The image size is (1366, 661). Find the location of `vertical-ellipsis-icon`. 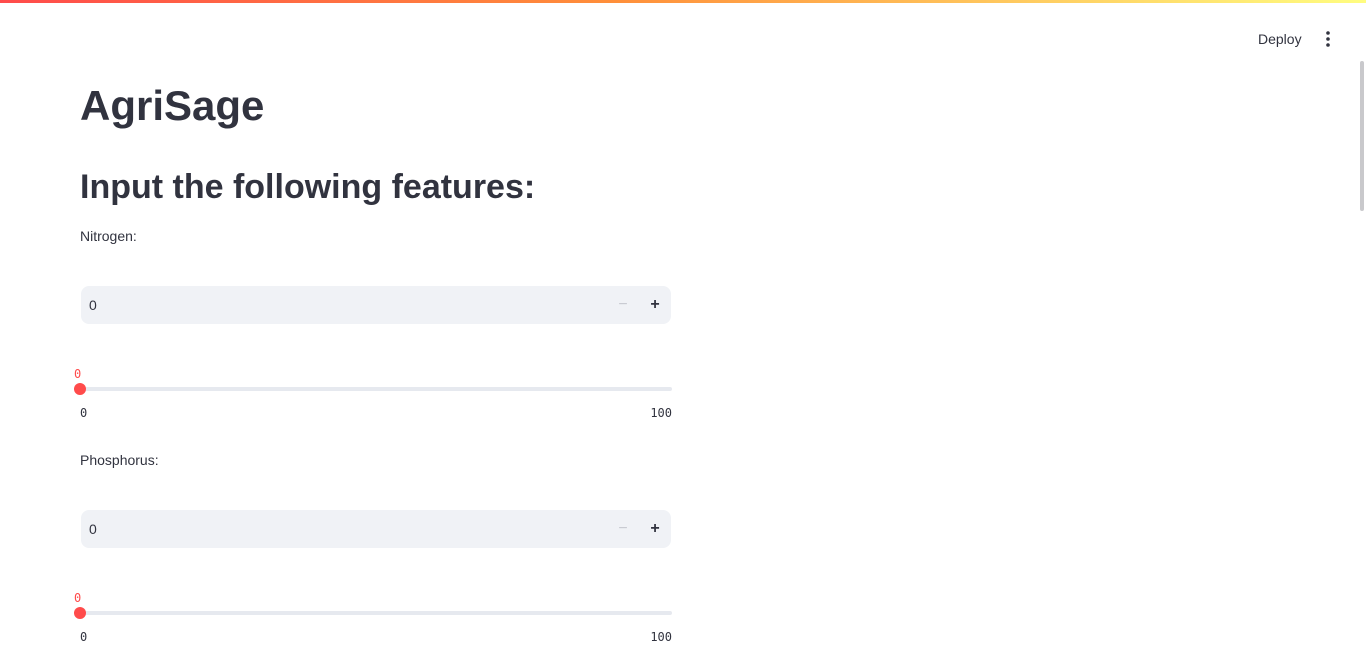

vertical-ellipsis-icon is located at coordinates (1328, 39).